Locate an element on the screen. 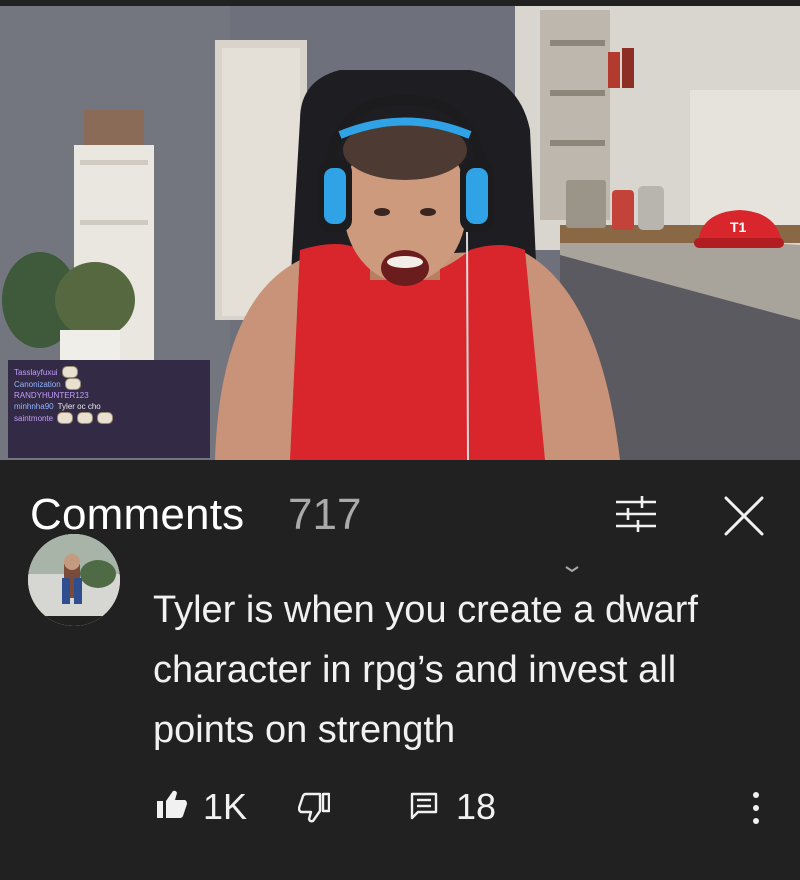  like-count: 1K is located at coordinates (225, 806).